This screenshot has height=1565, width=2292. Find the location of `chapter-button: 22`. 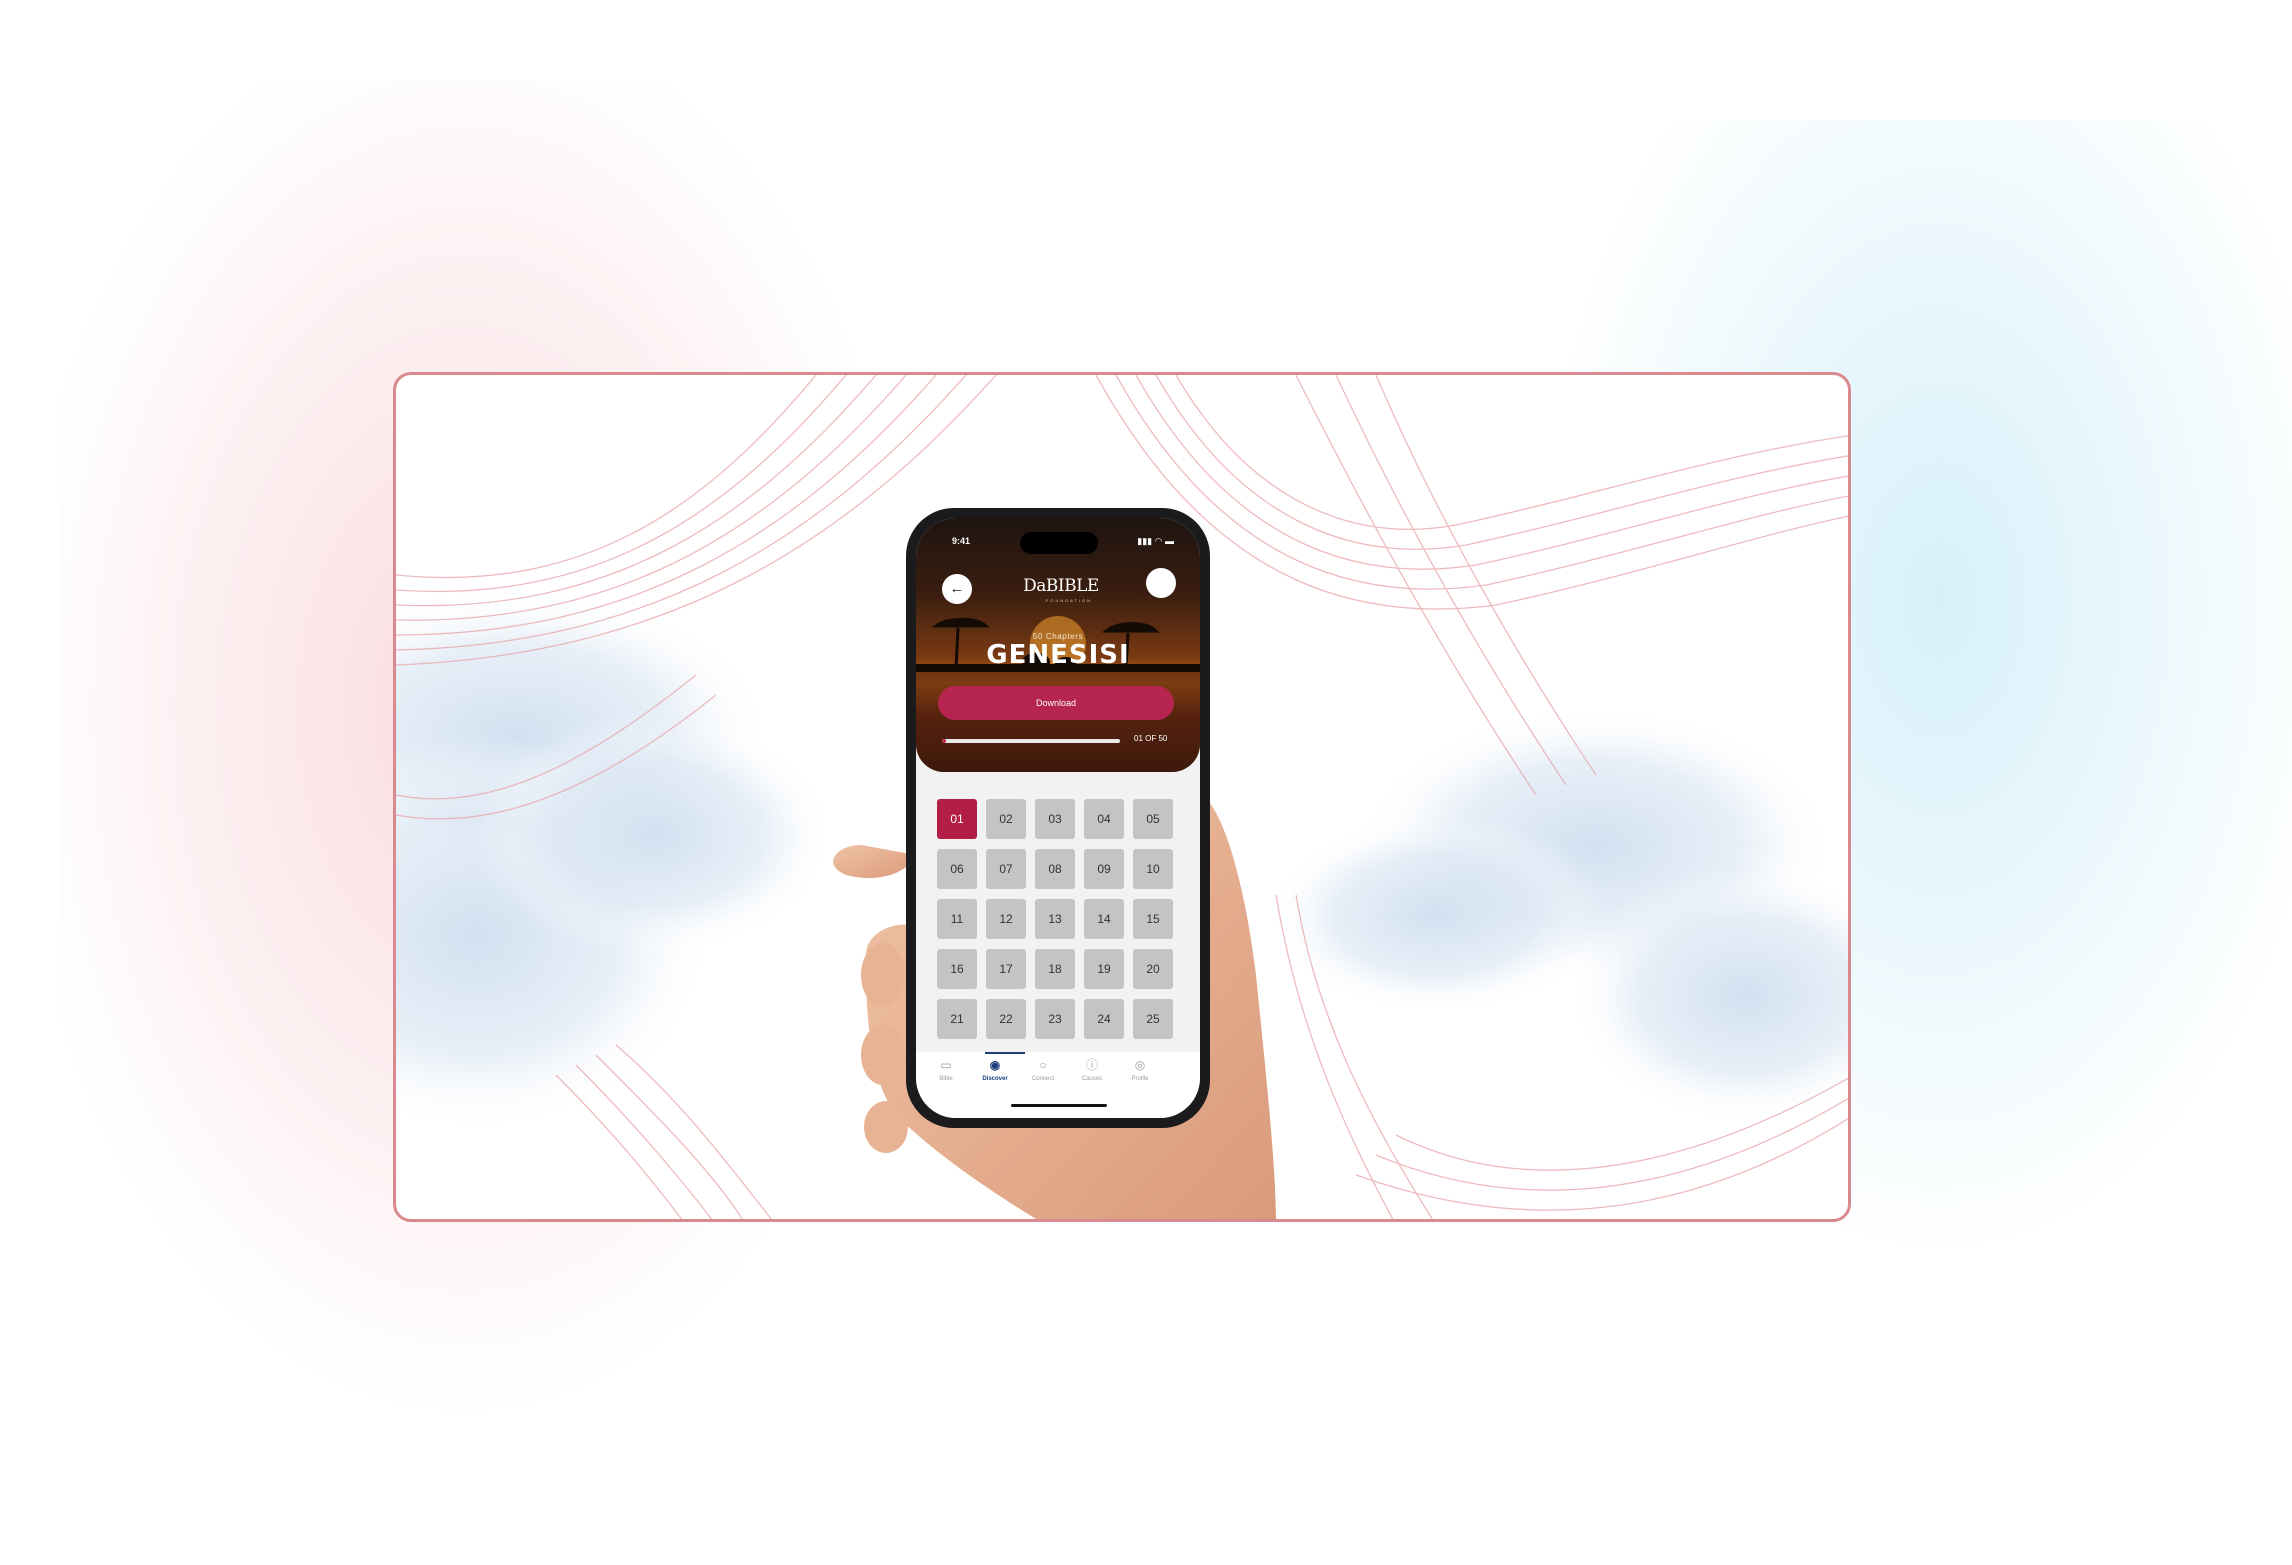

chapter-button: 22 is located at coordinates (1006, 1019).